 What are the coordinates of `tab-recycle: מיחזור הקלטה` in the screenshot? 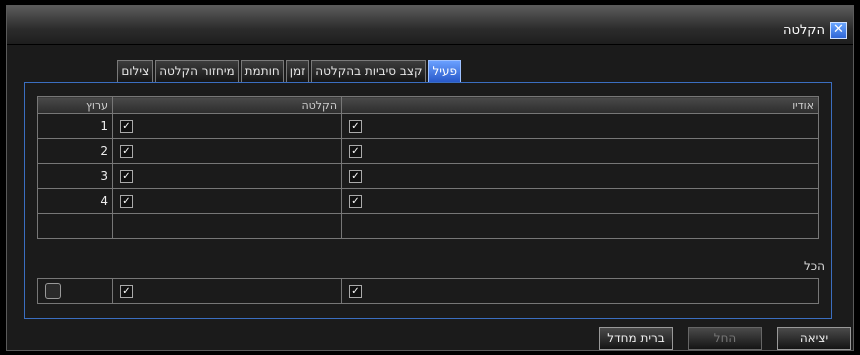 It's located at (197, 71).